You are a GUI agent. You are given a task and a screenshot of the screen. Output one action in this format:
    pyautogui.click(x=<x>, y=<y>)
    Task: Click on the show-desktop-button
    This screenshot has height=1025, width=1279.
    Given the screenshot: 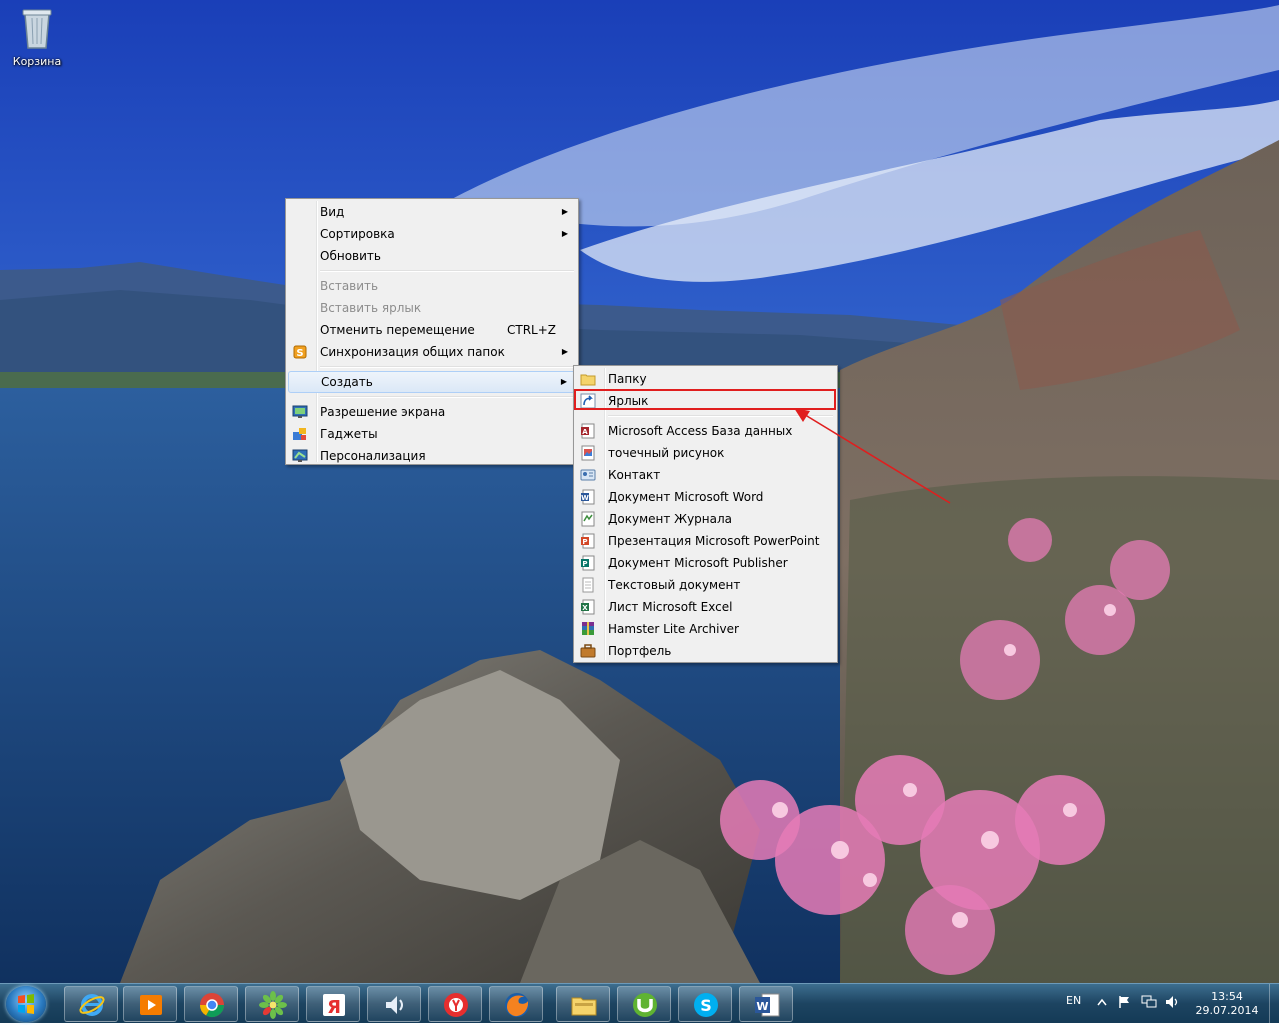 What is the action you would take?
    pyautogui.click(x=1274, y=1004)
    